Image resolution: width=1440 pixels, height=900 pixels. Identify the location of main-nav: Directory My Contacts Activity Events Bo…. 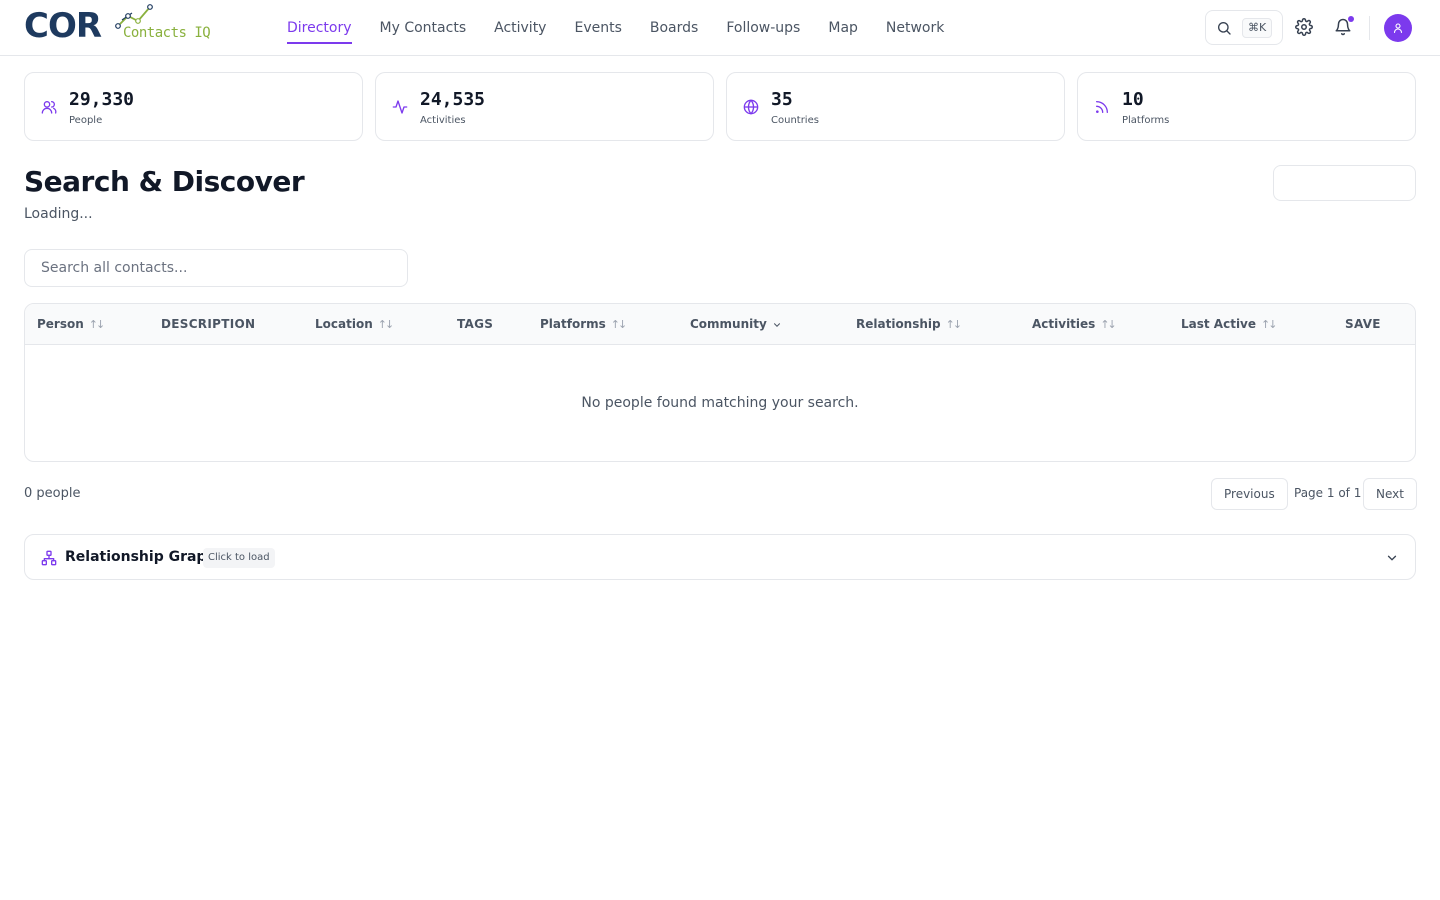
(629, 28).